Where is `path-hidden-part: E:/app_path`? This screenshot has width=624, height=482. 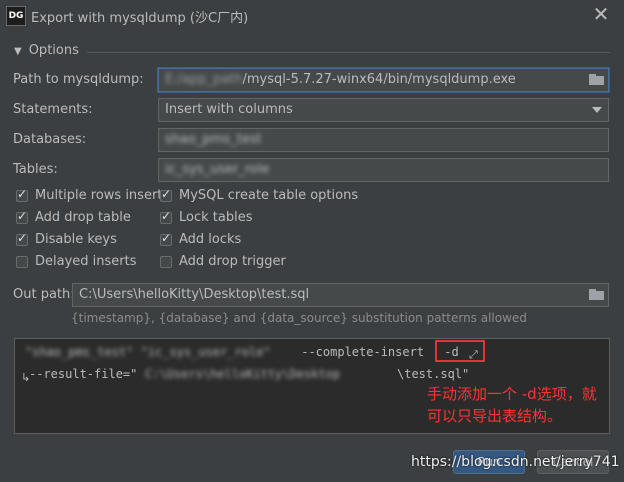 path-hidden-part: E:/app_path is located at coordinates (204, 79).